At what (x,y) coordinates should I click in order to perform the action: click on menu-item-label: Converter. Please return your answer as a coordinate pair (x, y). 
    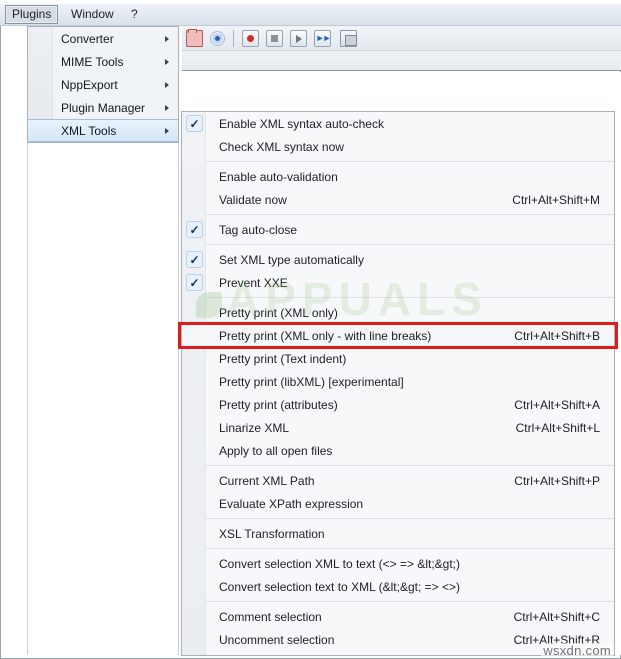
    Looking at the image, I should click on (87, 38).